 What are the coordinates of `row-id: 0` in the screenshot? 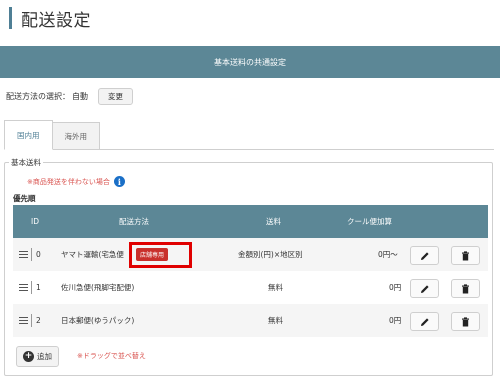 It's located at (38, 254).